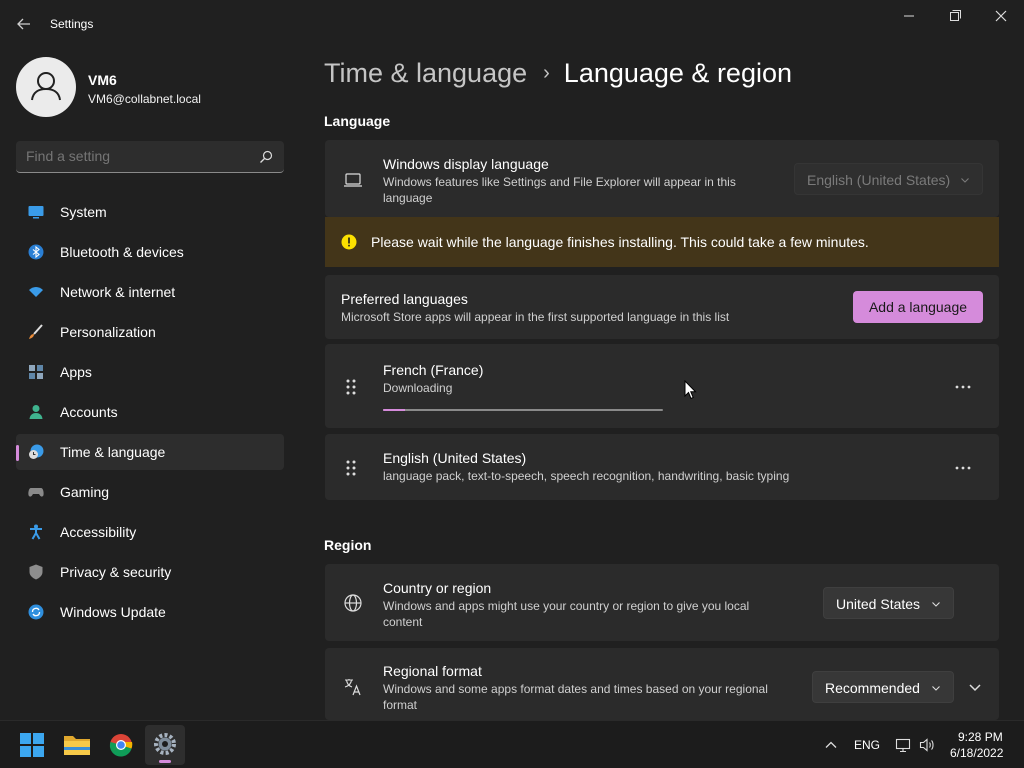  What do you see at coordinates (455, 458) in the screenshot?
I see `language-name: English (United States)` at bounding box center [455, 458].